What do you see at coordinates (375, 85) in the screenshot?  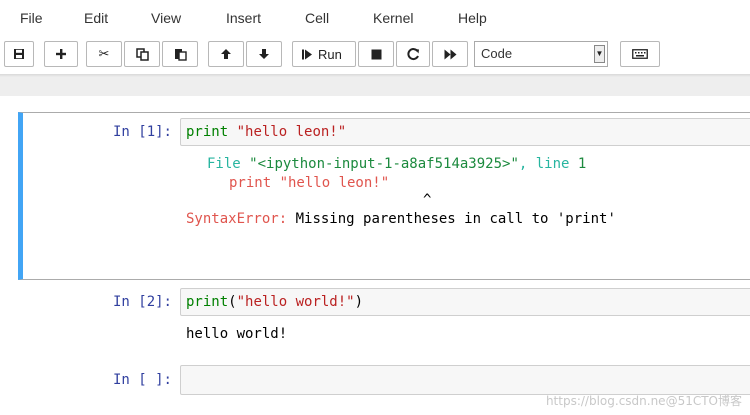 I see `header-separator` at bounding box center [375, 85].